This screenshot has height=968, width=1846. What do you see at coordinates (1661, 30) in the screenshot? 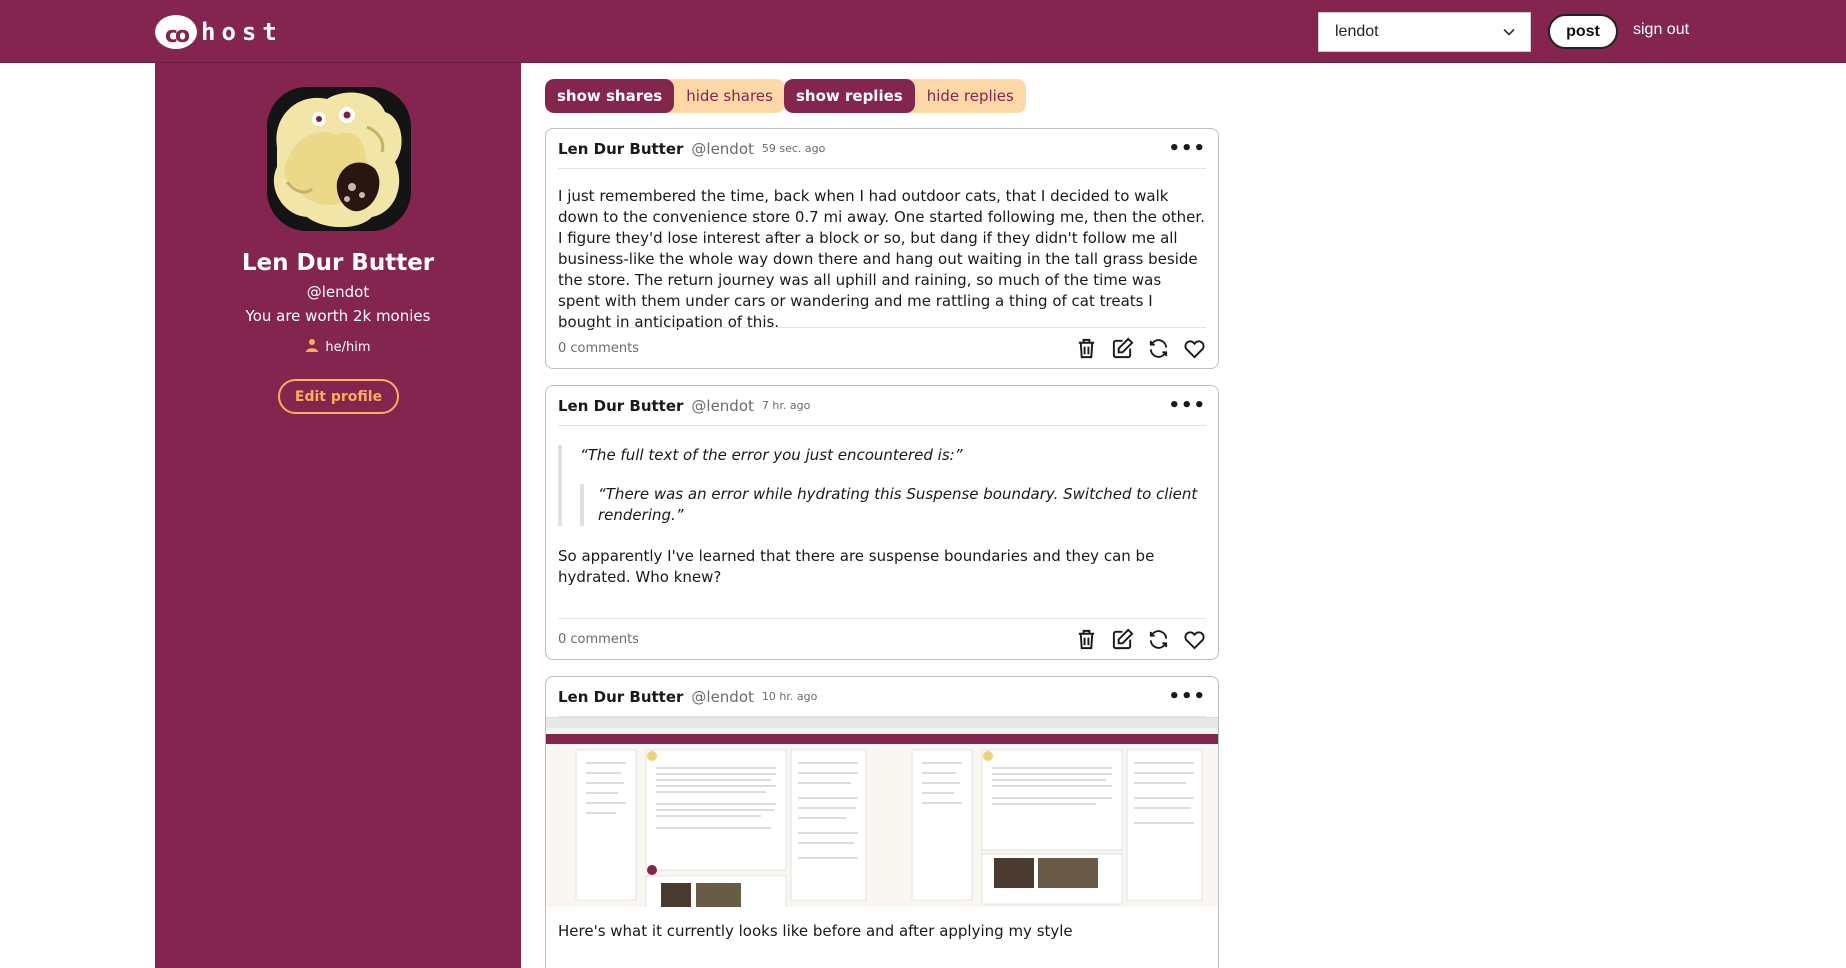
I see `sign-out-link: sign out` at bounding box center [1661, 30].